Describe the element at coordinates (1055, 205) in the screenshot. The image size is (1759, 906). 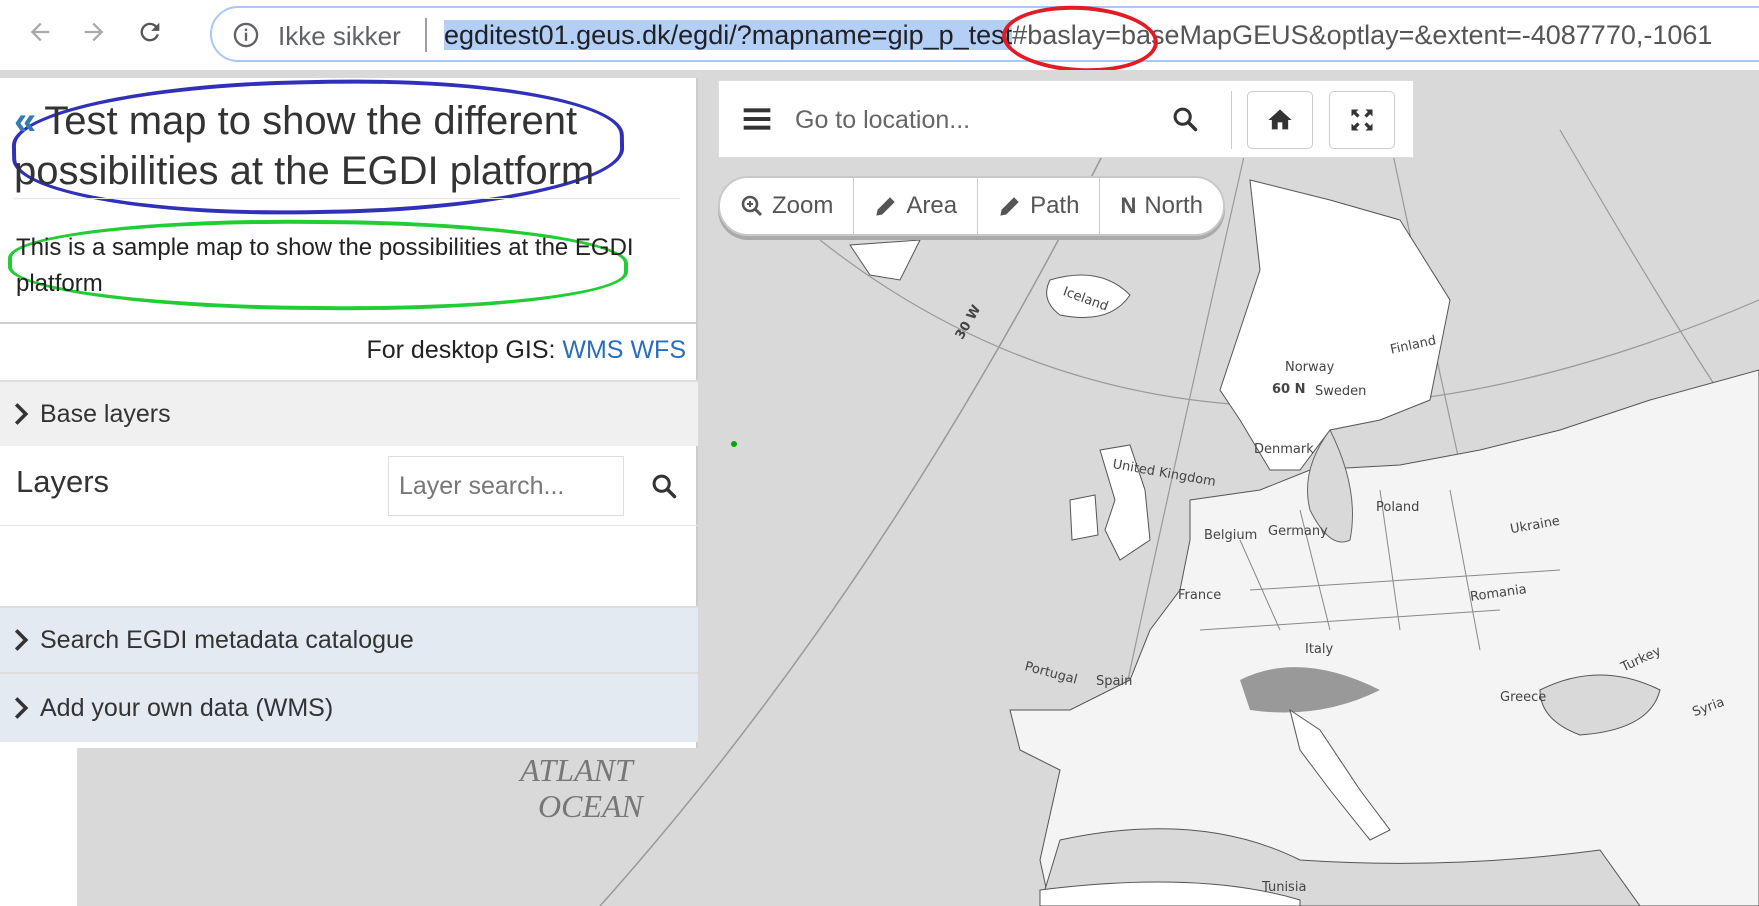
I see `path-tool-label: Path` at that location.